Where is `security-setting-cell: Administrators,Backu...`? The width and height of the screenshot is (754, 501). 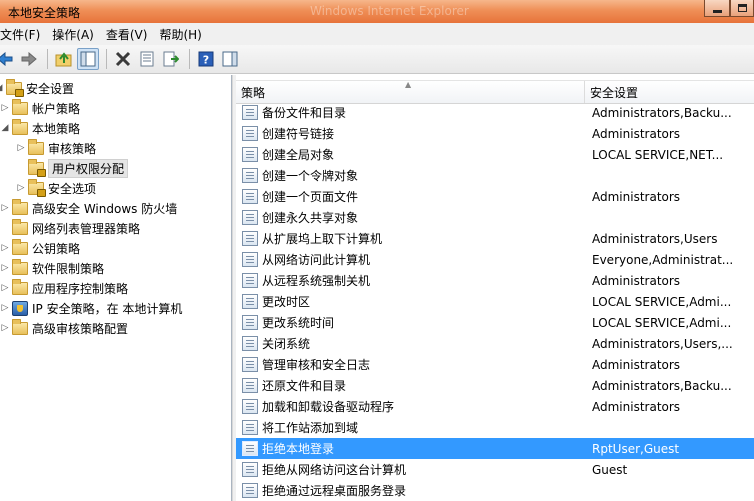
security-setting-cell: Administrators,Backu... is located at coordinates (662, 112).